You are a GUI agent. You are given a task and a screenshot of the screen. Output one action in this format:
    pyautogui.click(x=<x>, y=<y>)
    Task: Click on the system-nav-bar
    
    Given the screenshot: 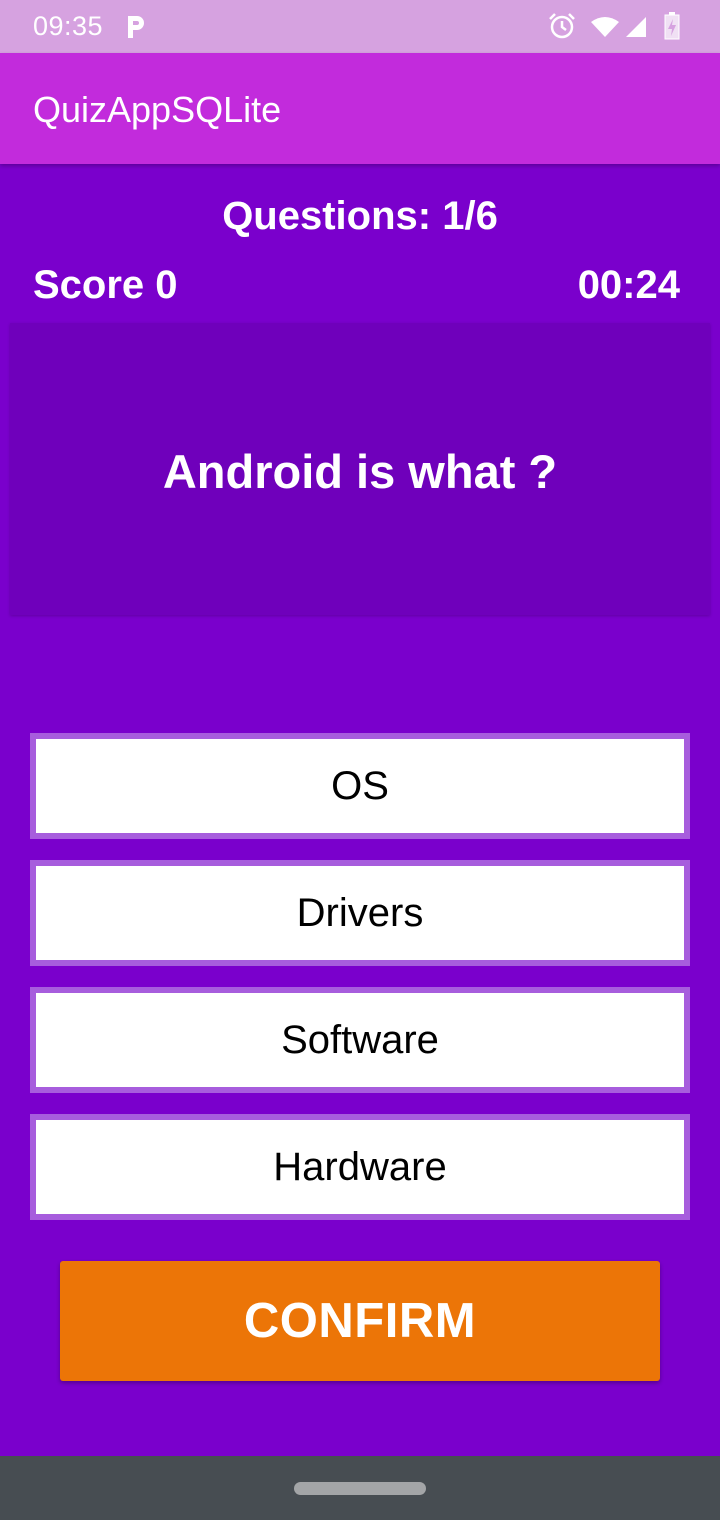 What is the action you would take?
    pyautogui.click(x=360, y=1488)
    